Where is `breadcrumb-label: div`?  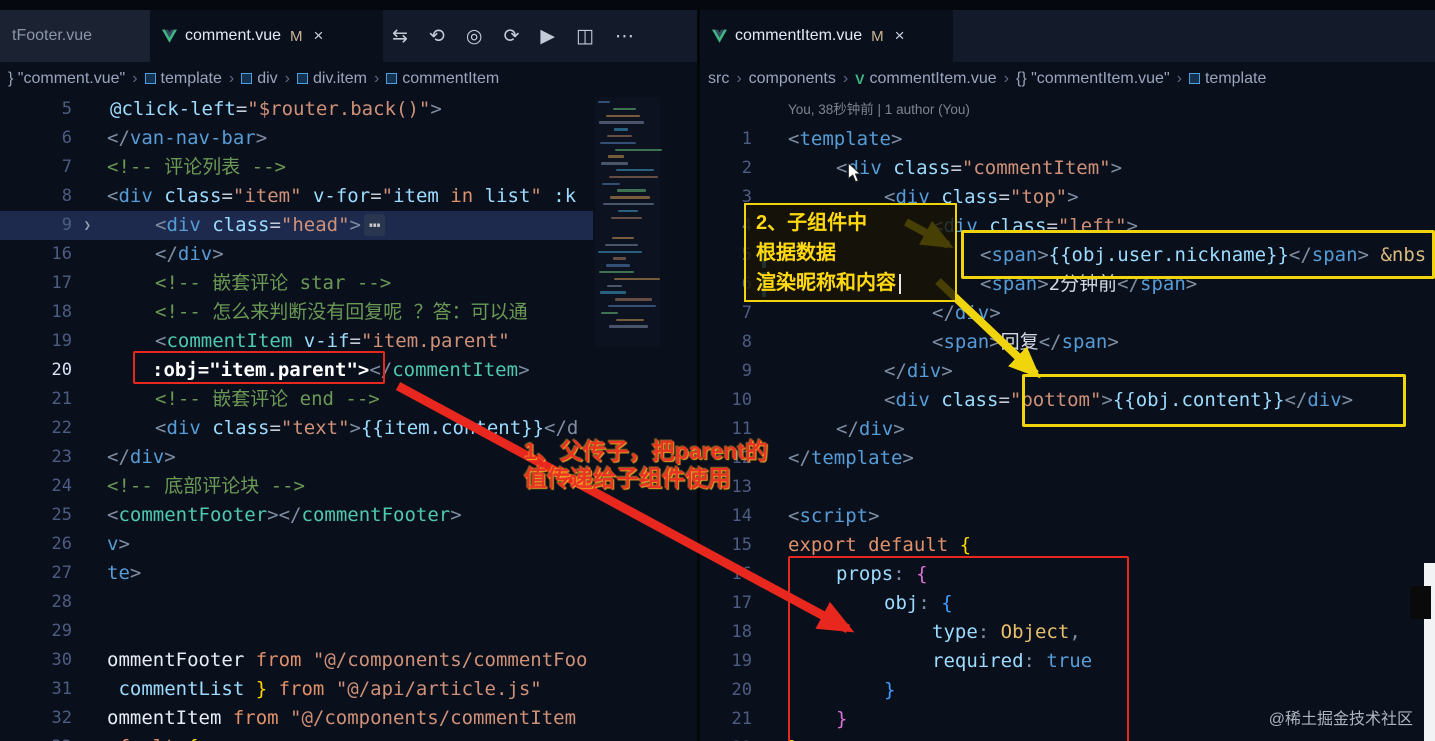
breadcrumb-label: div is located at coordinates (267, 78).